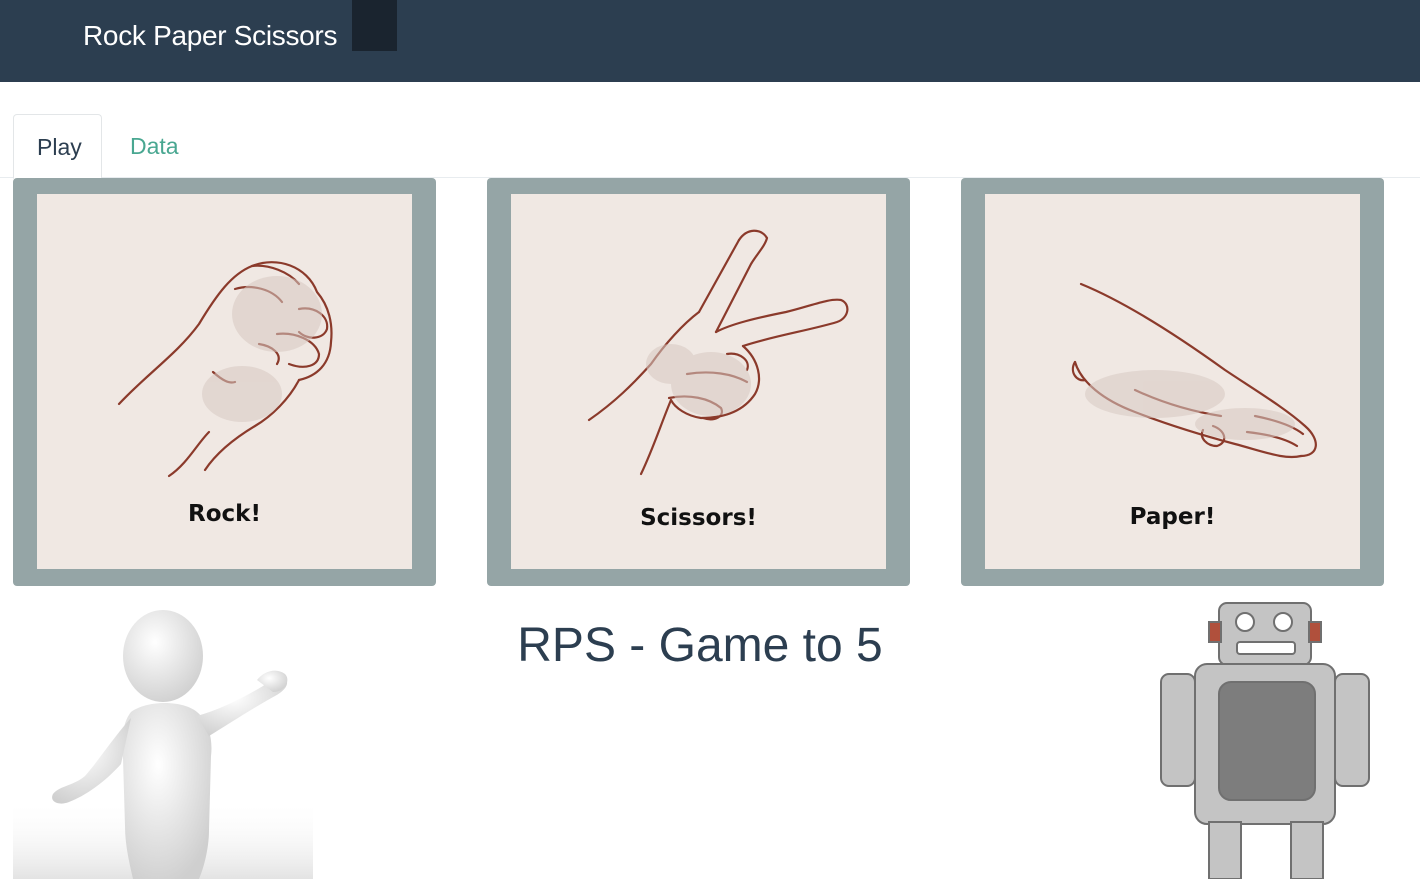 The height and width of the screenshot is (879, 1420). I want to click on scissors-card-inner: Scissors!, so click(698, 381).